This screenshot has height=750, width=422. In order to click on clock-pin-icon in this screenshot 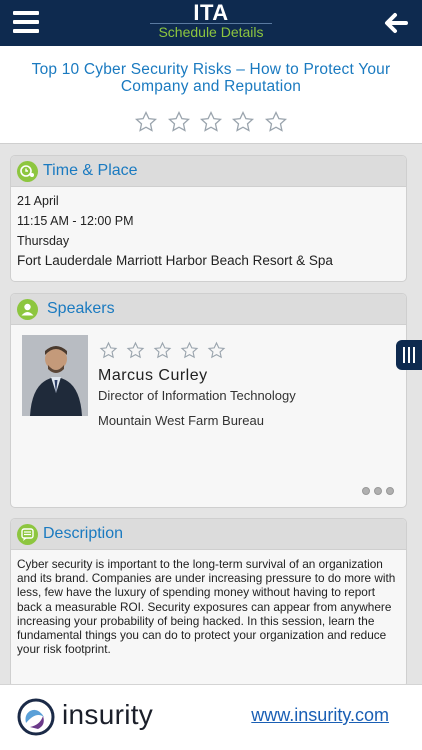, I will do `click(27, 171)`.